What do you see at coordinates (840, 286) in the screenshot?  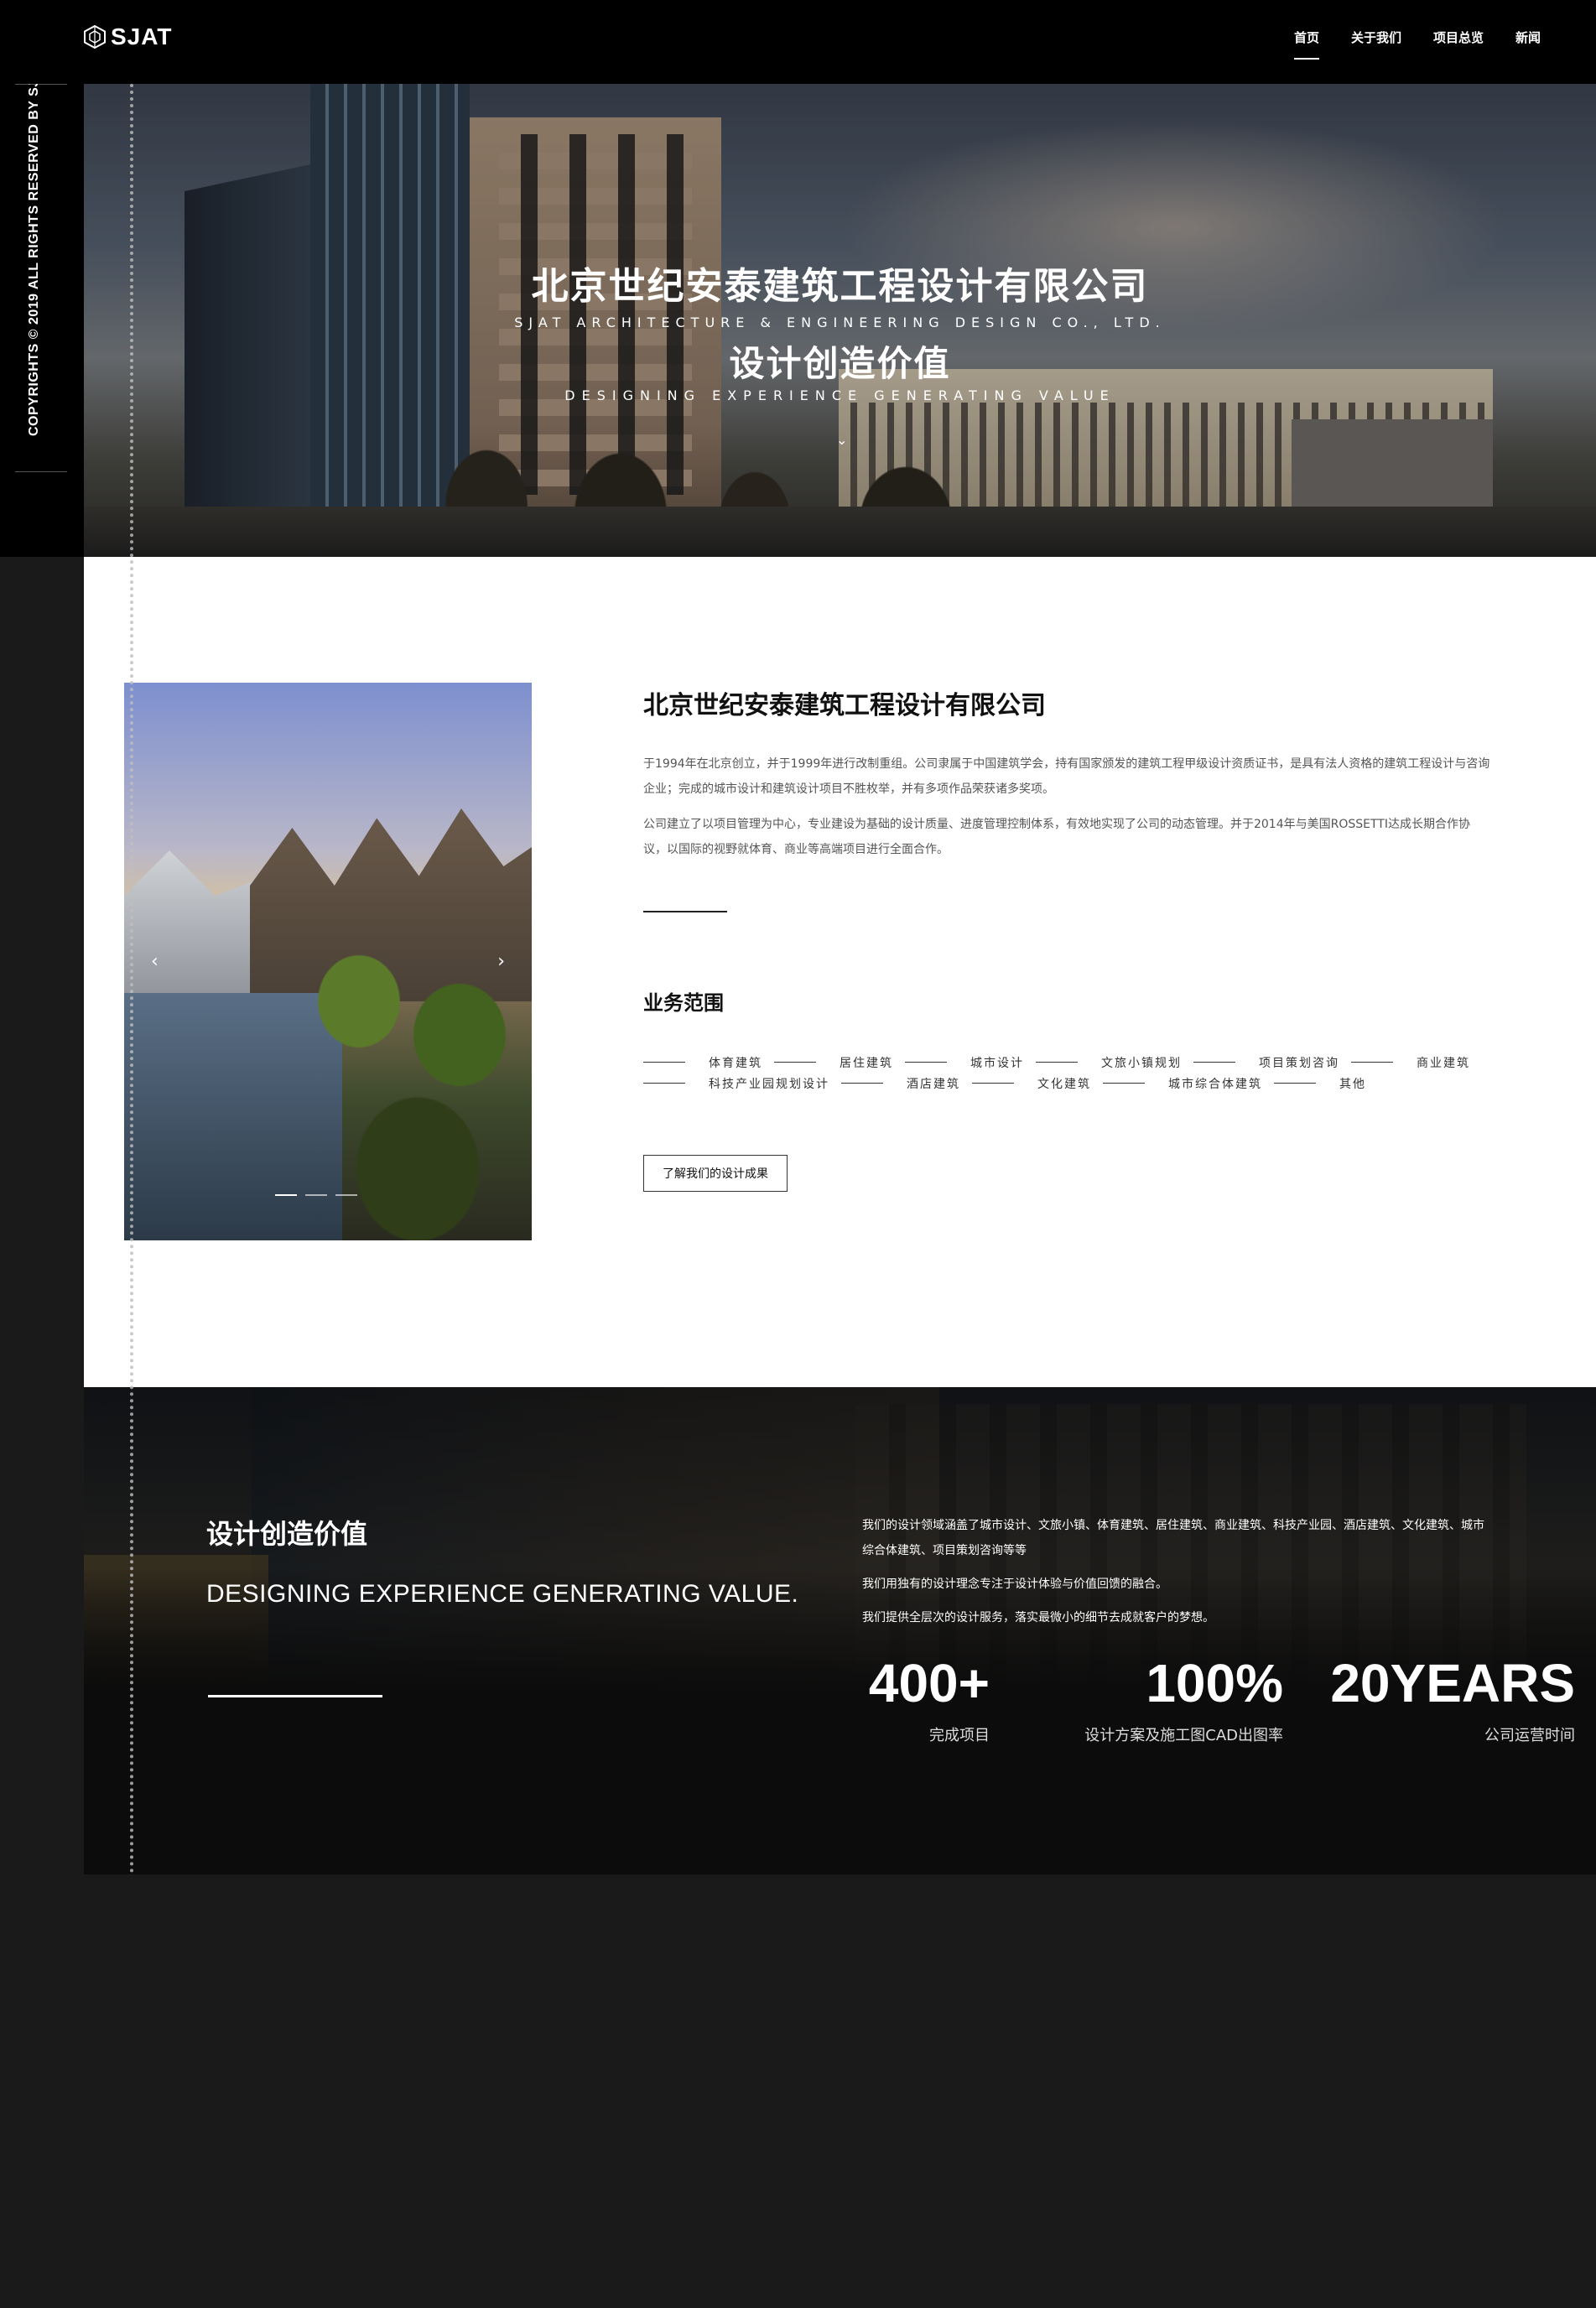 I see `hero-title: 北京世纪安泰建筑工程设计有限公司` at bounding box center [840, 286].